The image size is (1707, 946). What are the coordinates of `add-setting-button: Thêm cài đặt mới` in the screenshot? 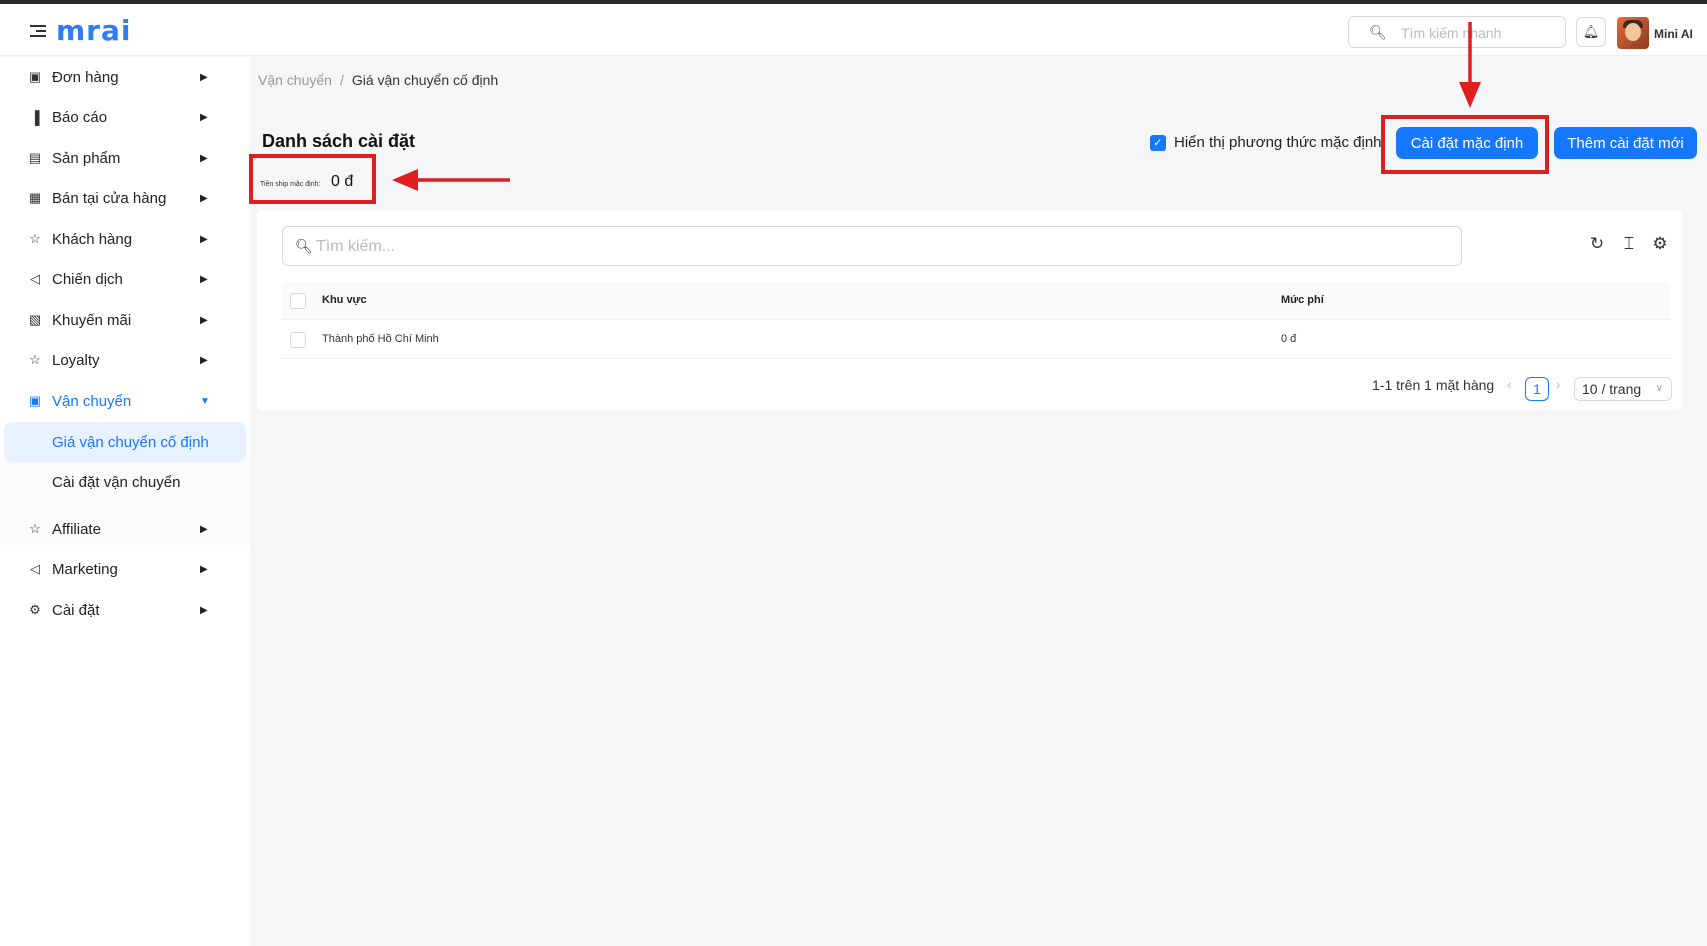 It's located at (1625, 143).